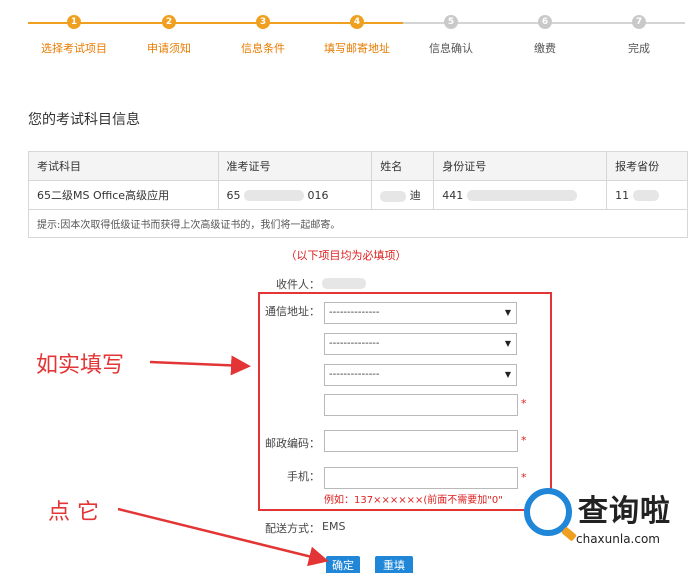 The image size is (692, 573). I want to click on step-info-conditions: 3 信息条件, so click(263, 35).